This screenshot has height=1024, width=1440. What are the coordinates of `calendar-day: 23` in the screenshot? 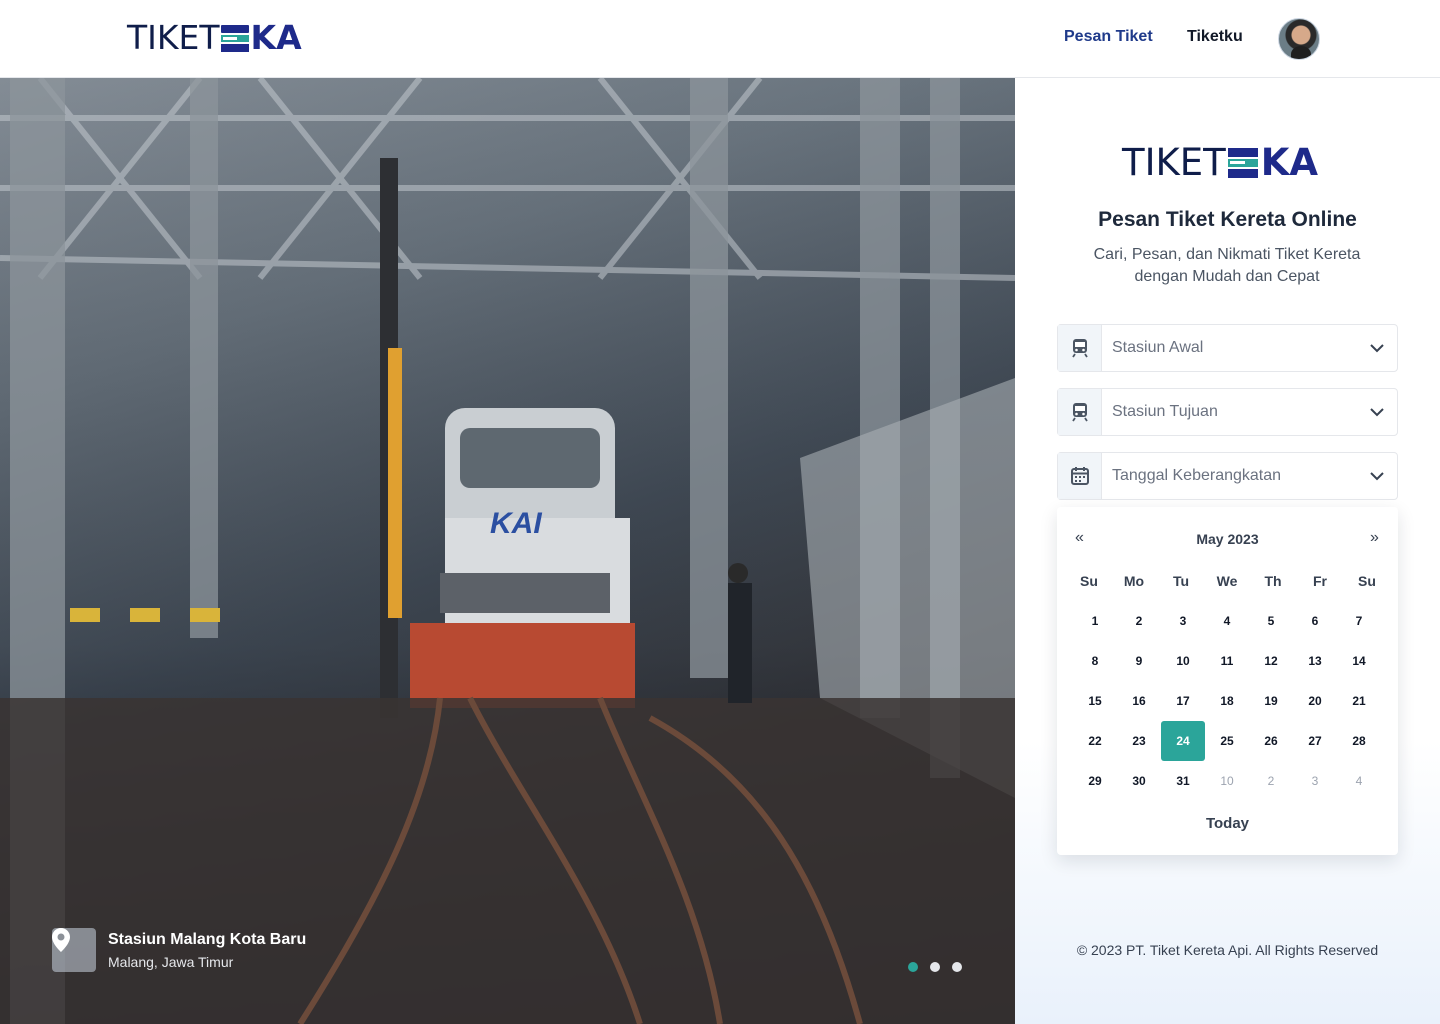 It's located at (1139, 741).